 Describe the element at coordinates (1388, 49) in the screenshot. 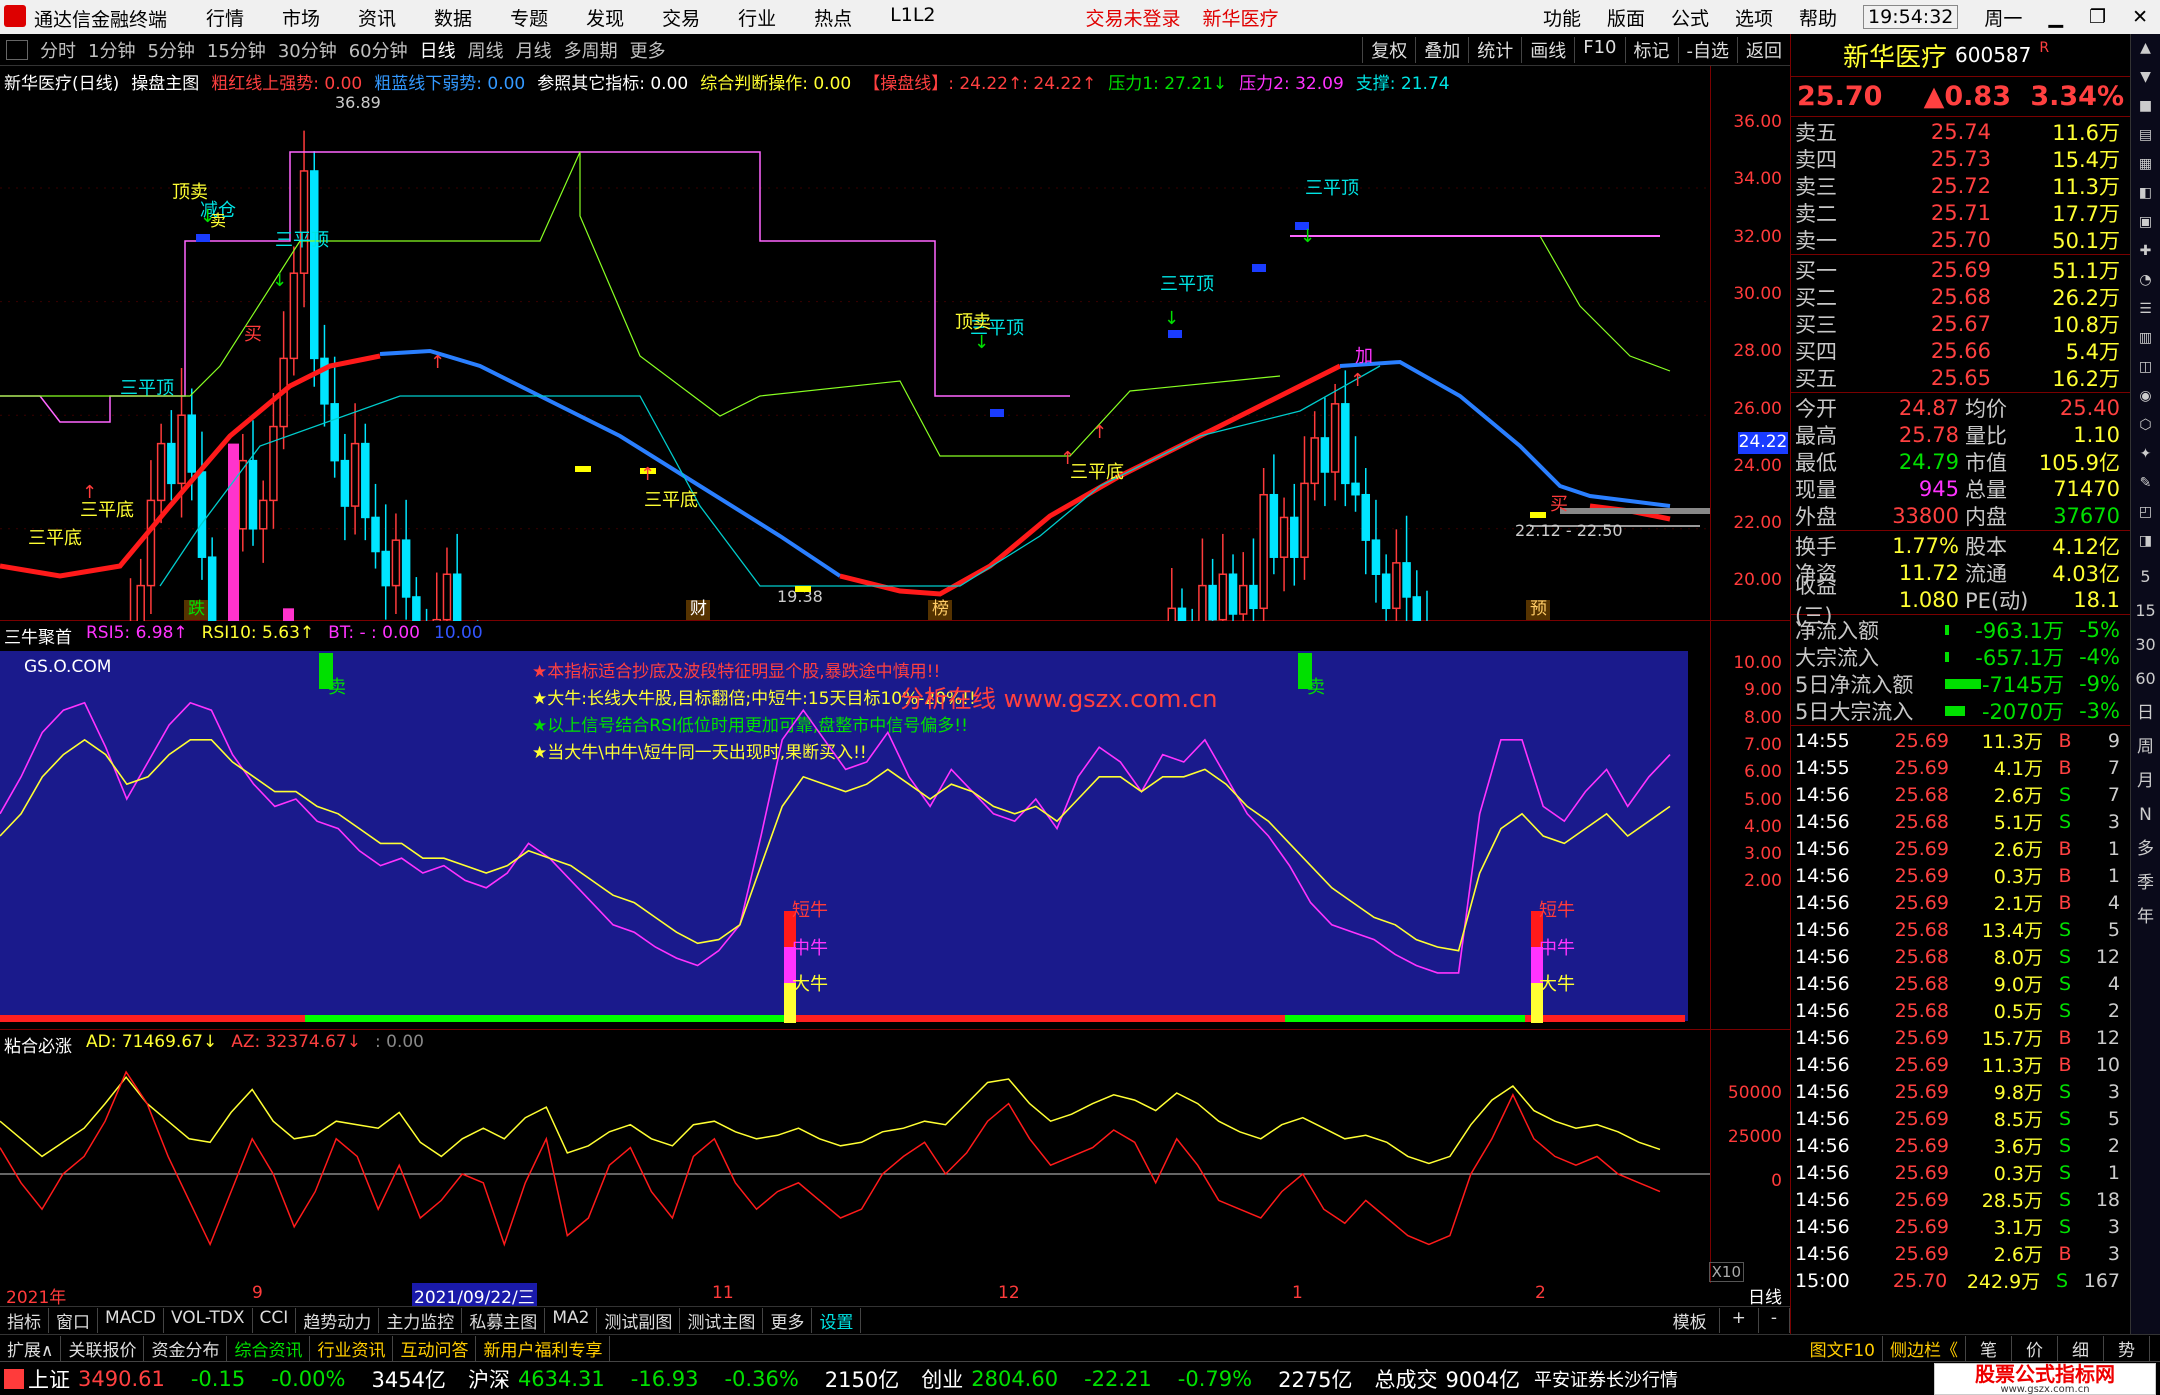

I see `tool-0: 复权` at that location.